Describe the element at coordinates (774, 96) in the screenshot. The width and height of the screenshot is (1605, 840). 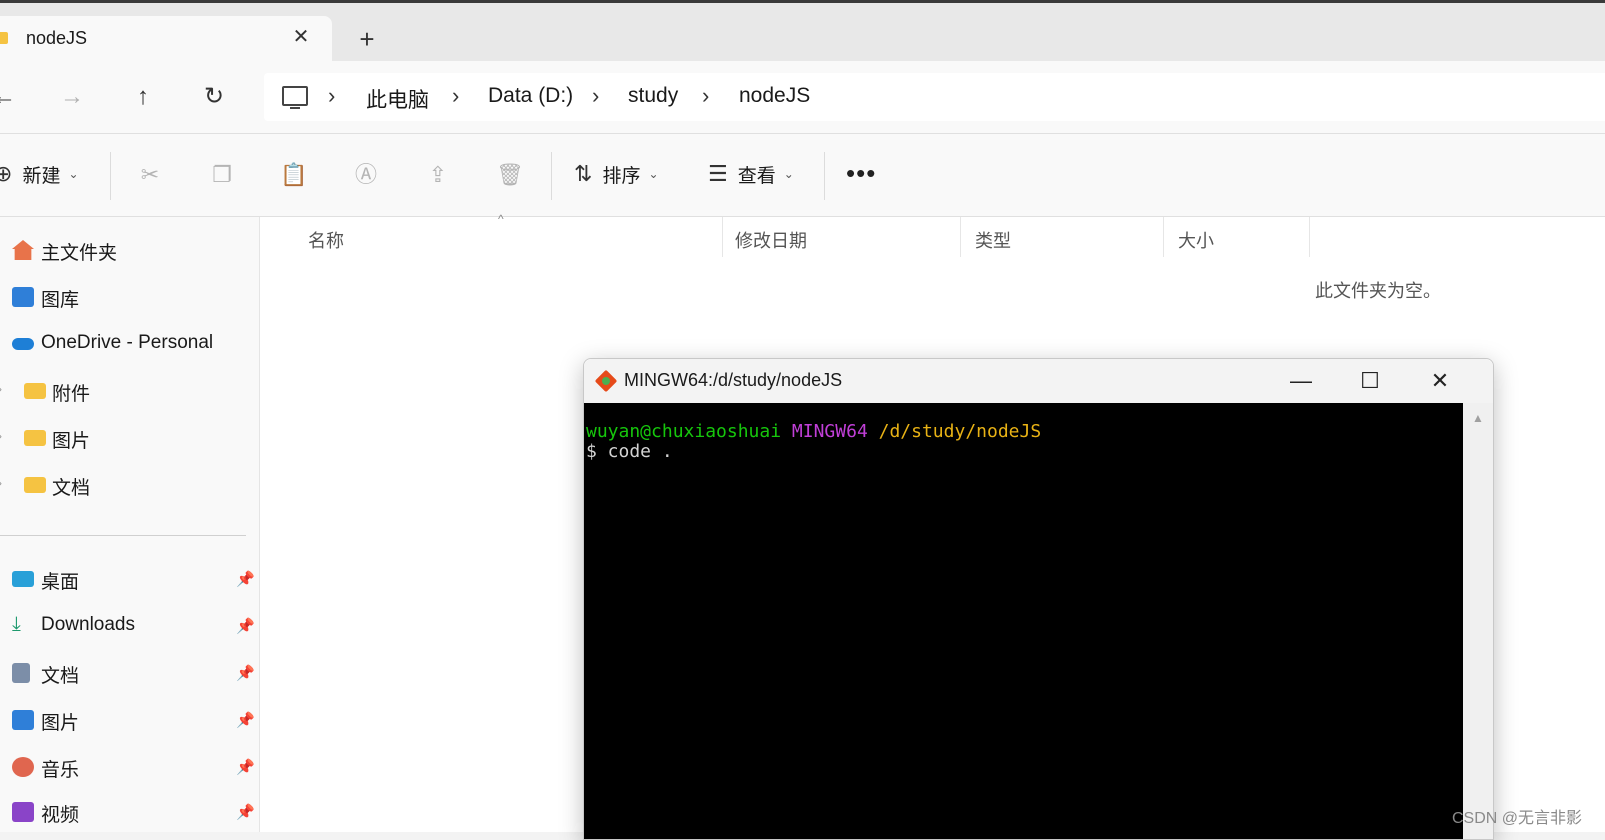
I see `breadcrumb-nodejs: nodeJS` at that location.